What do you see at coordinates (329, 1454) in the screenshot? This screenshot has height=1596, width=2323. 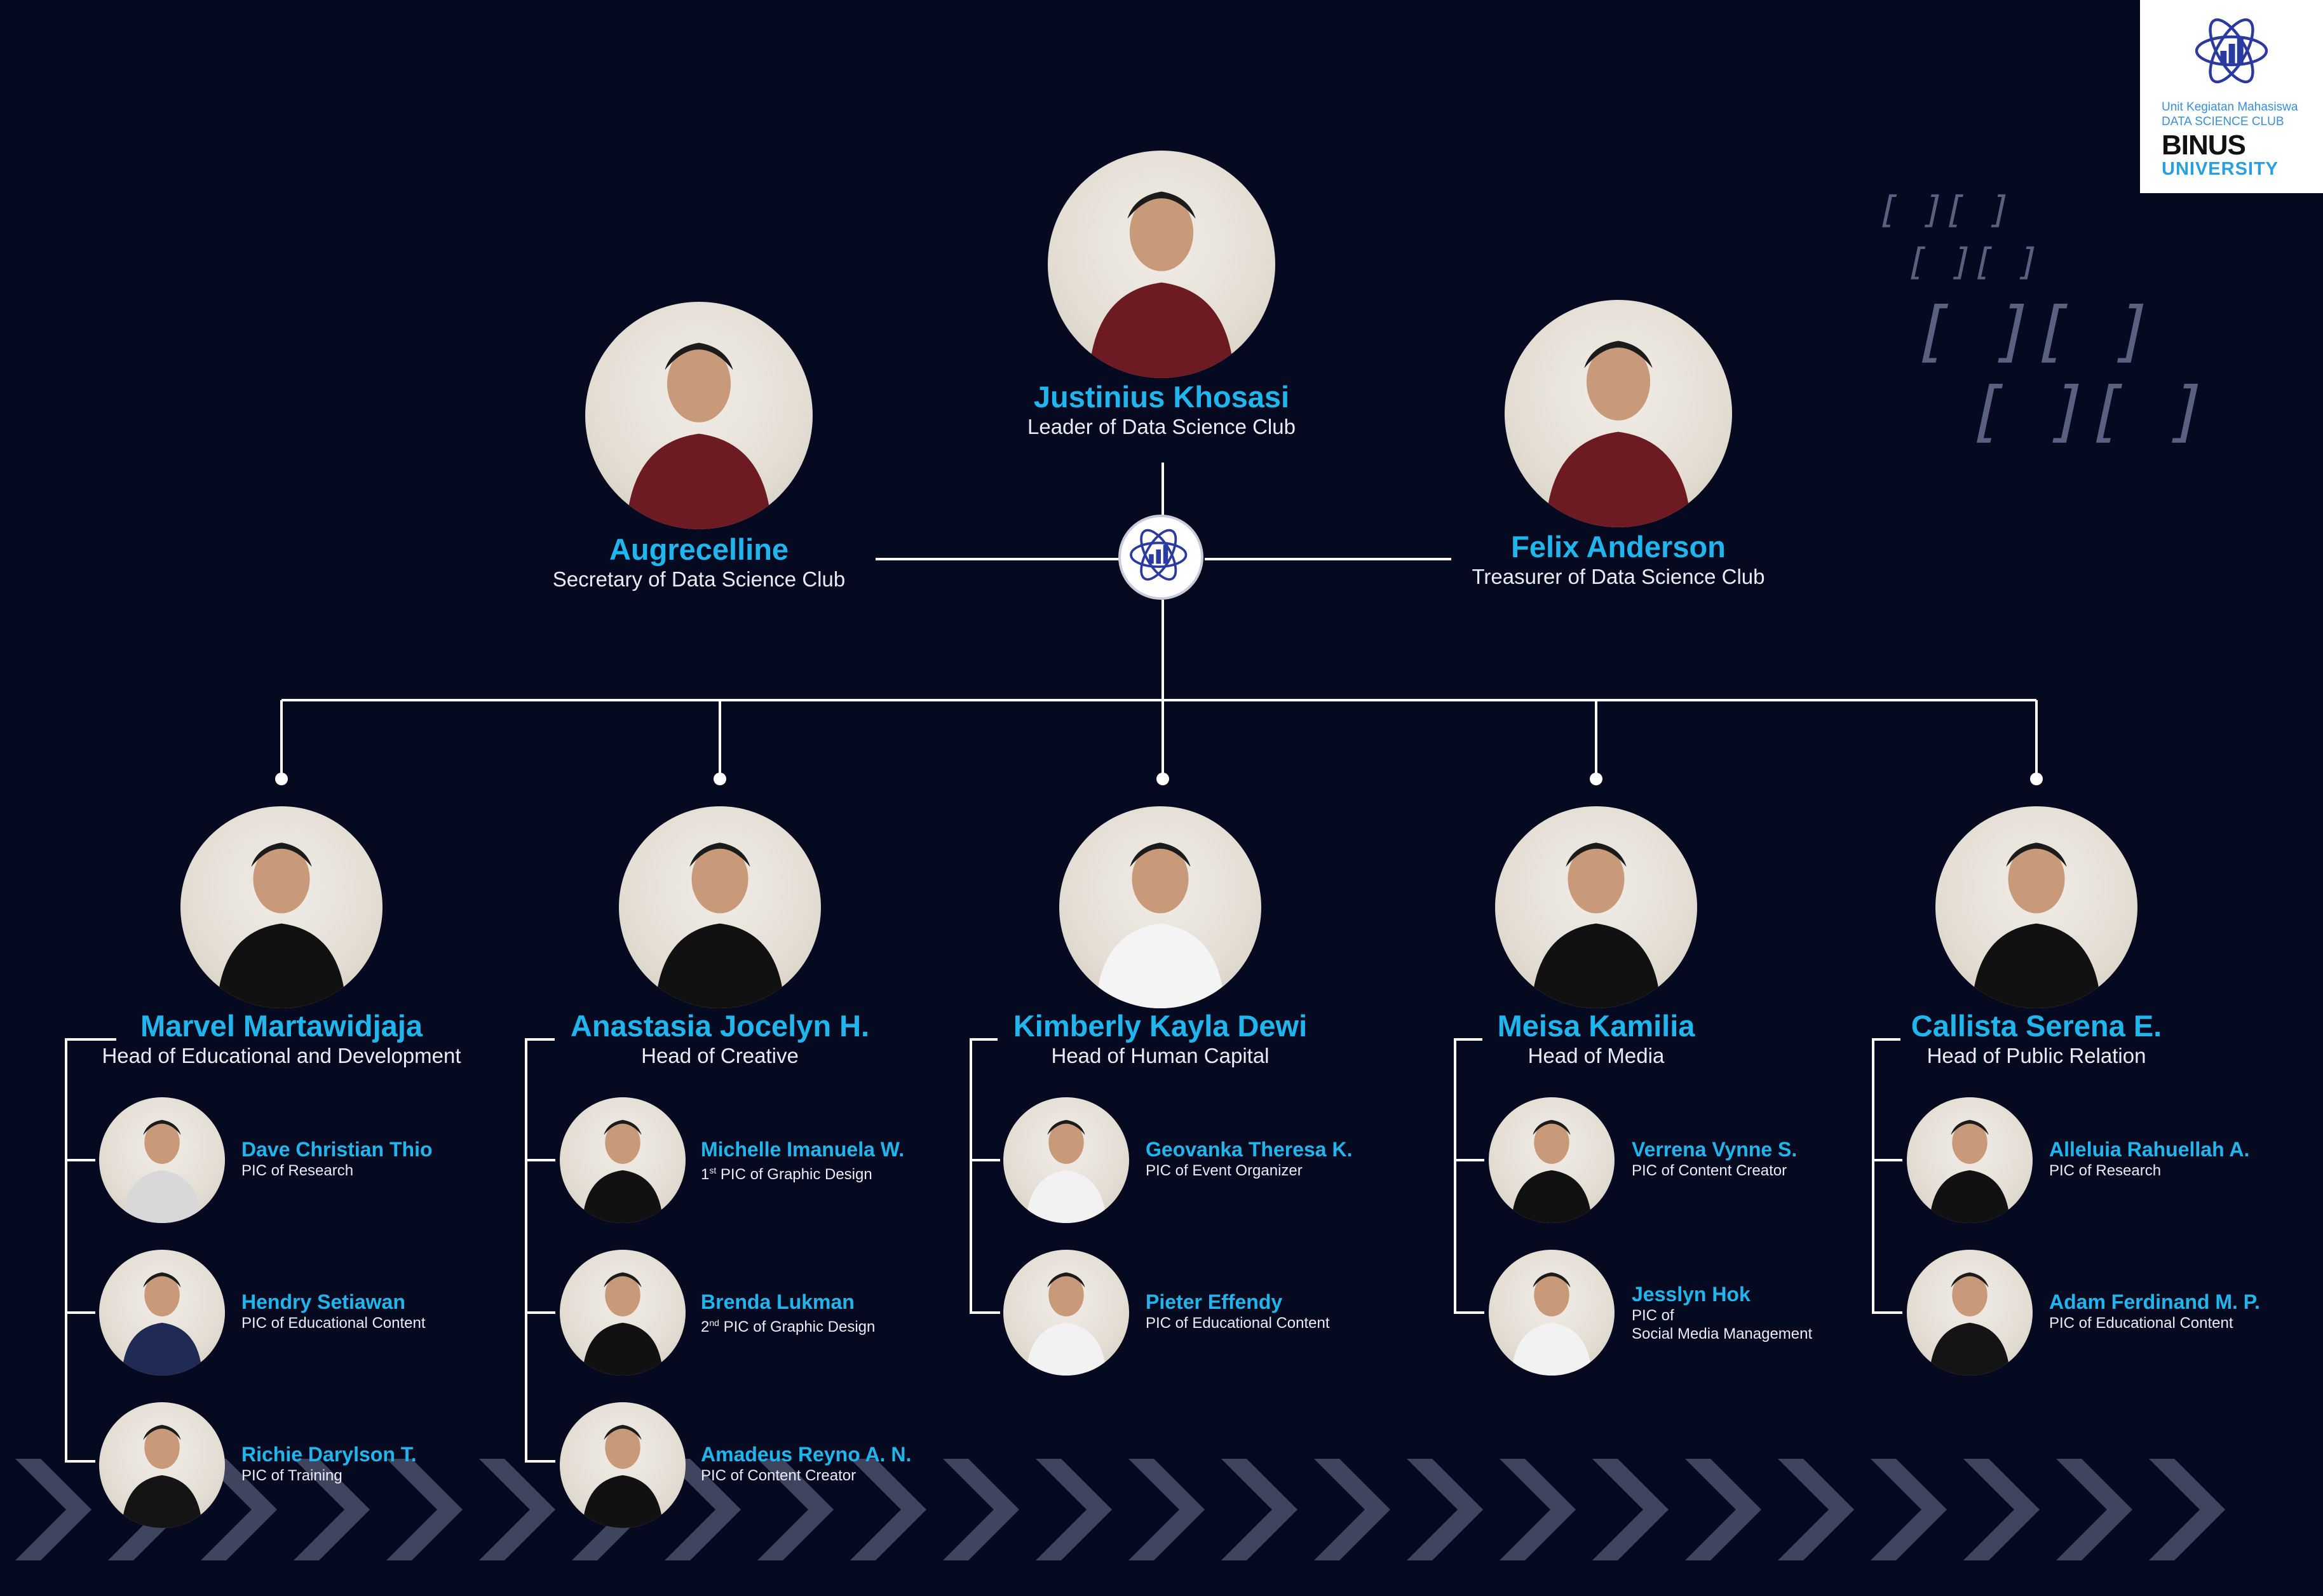 I see `member-name: Richie Darylson T.` at bounding box center [329, 1454].